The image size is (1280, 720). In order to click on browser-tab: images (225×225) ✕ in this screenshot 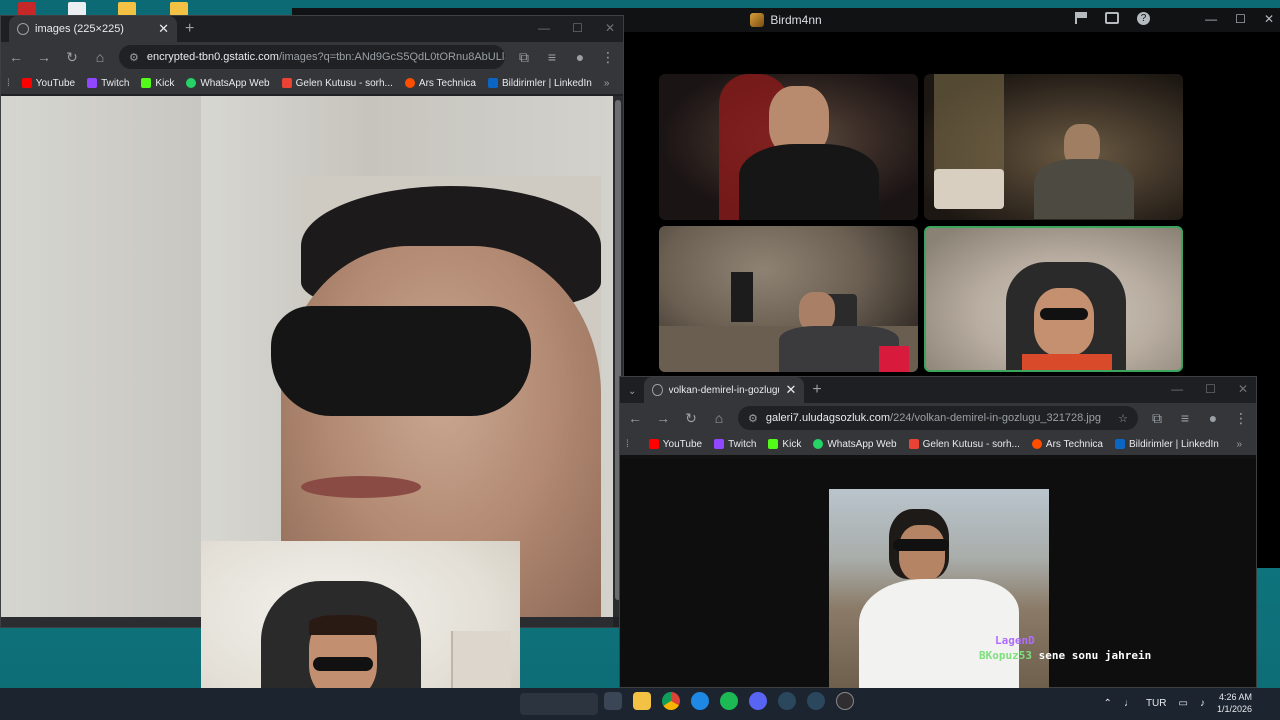, I will do `click(93, 29)`.